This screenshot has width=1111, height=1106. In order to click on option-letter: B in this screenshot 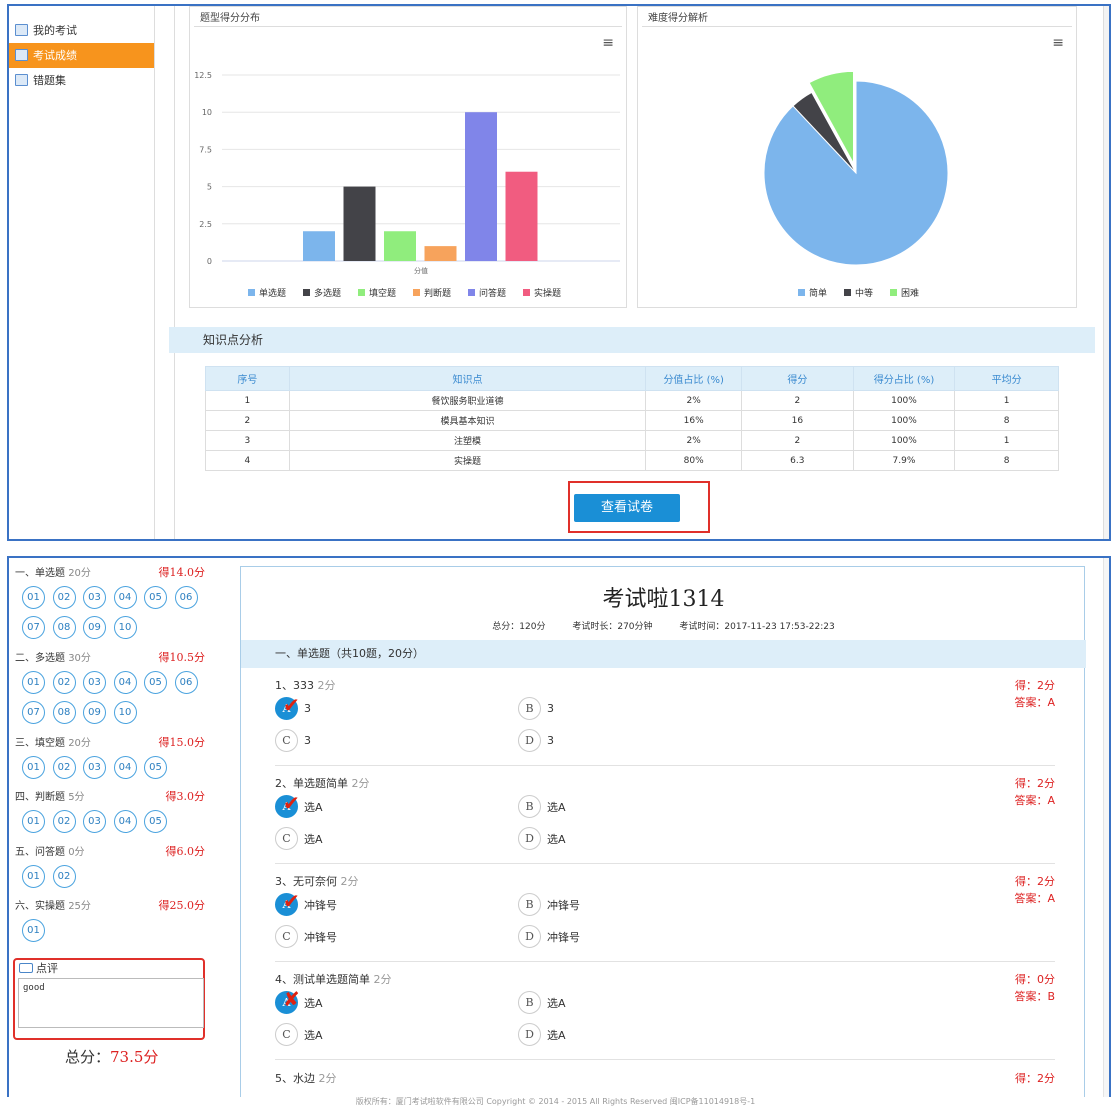, I will do `click(529, 1002)`.